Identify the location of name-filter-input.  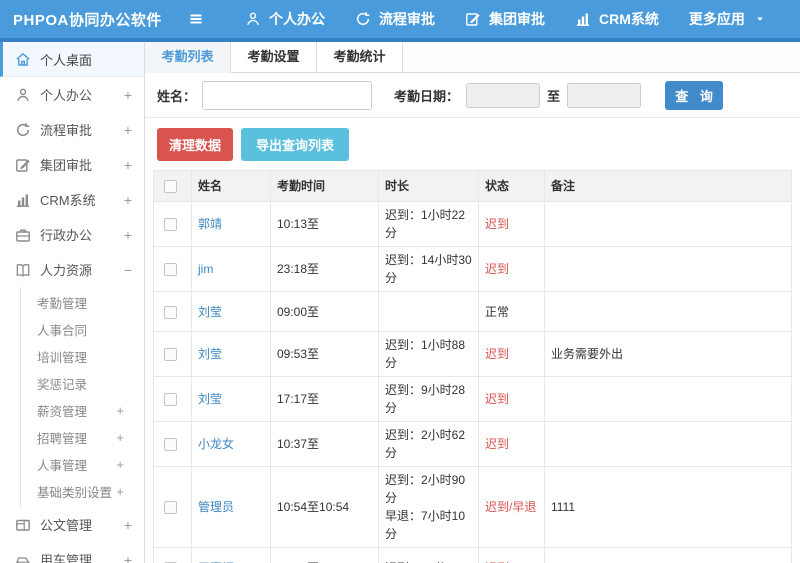
(287, 95).